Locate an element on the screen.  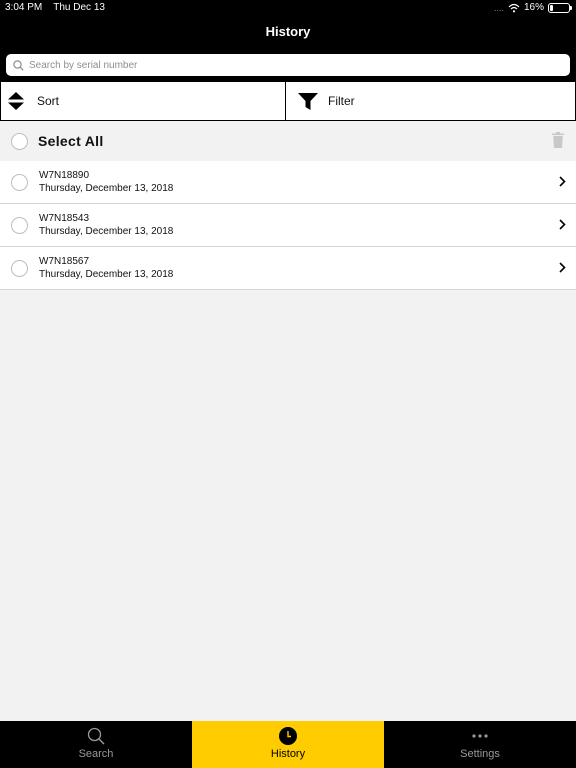
serial-number: W7N18543 is located at coordinates (64, 218).